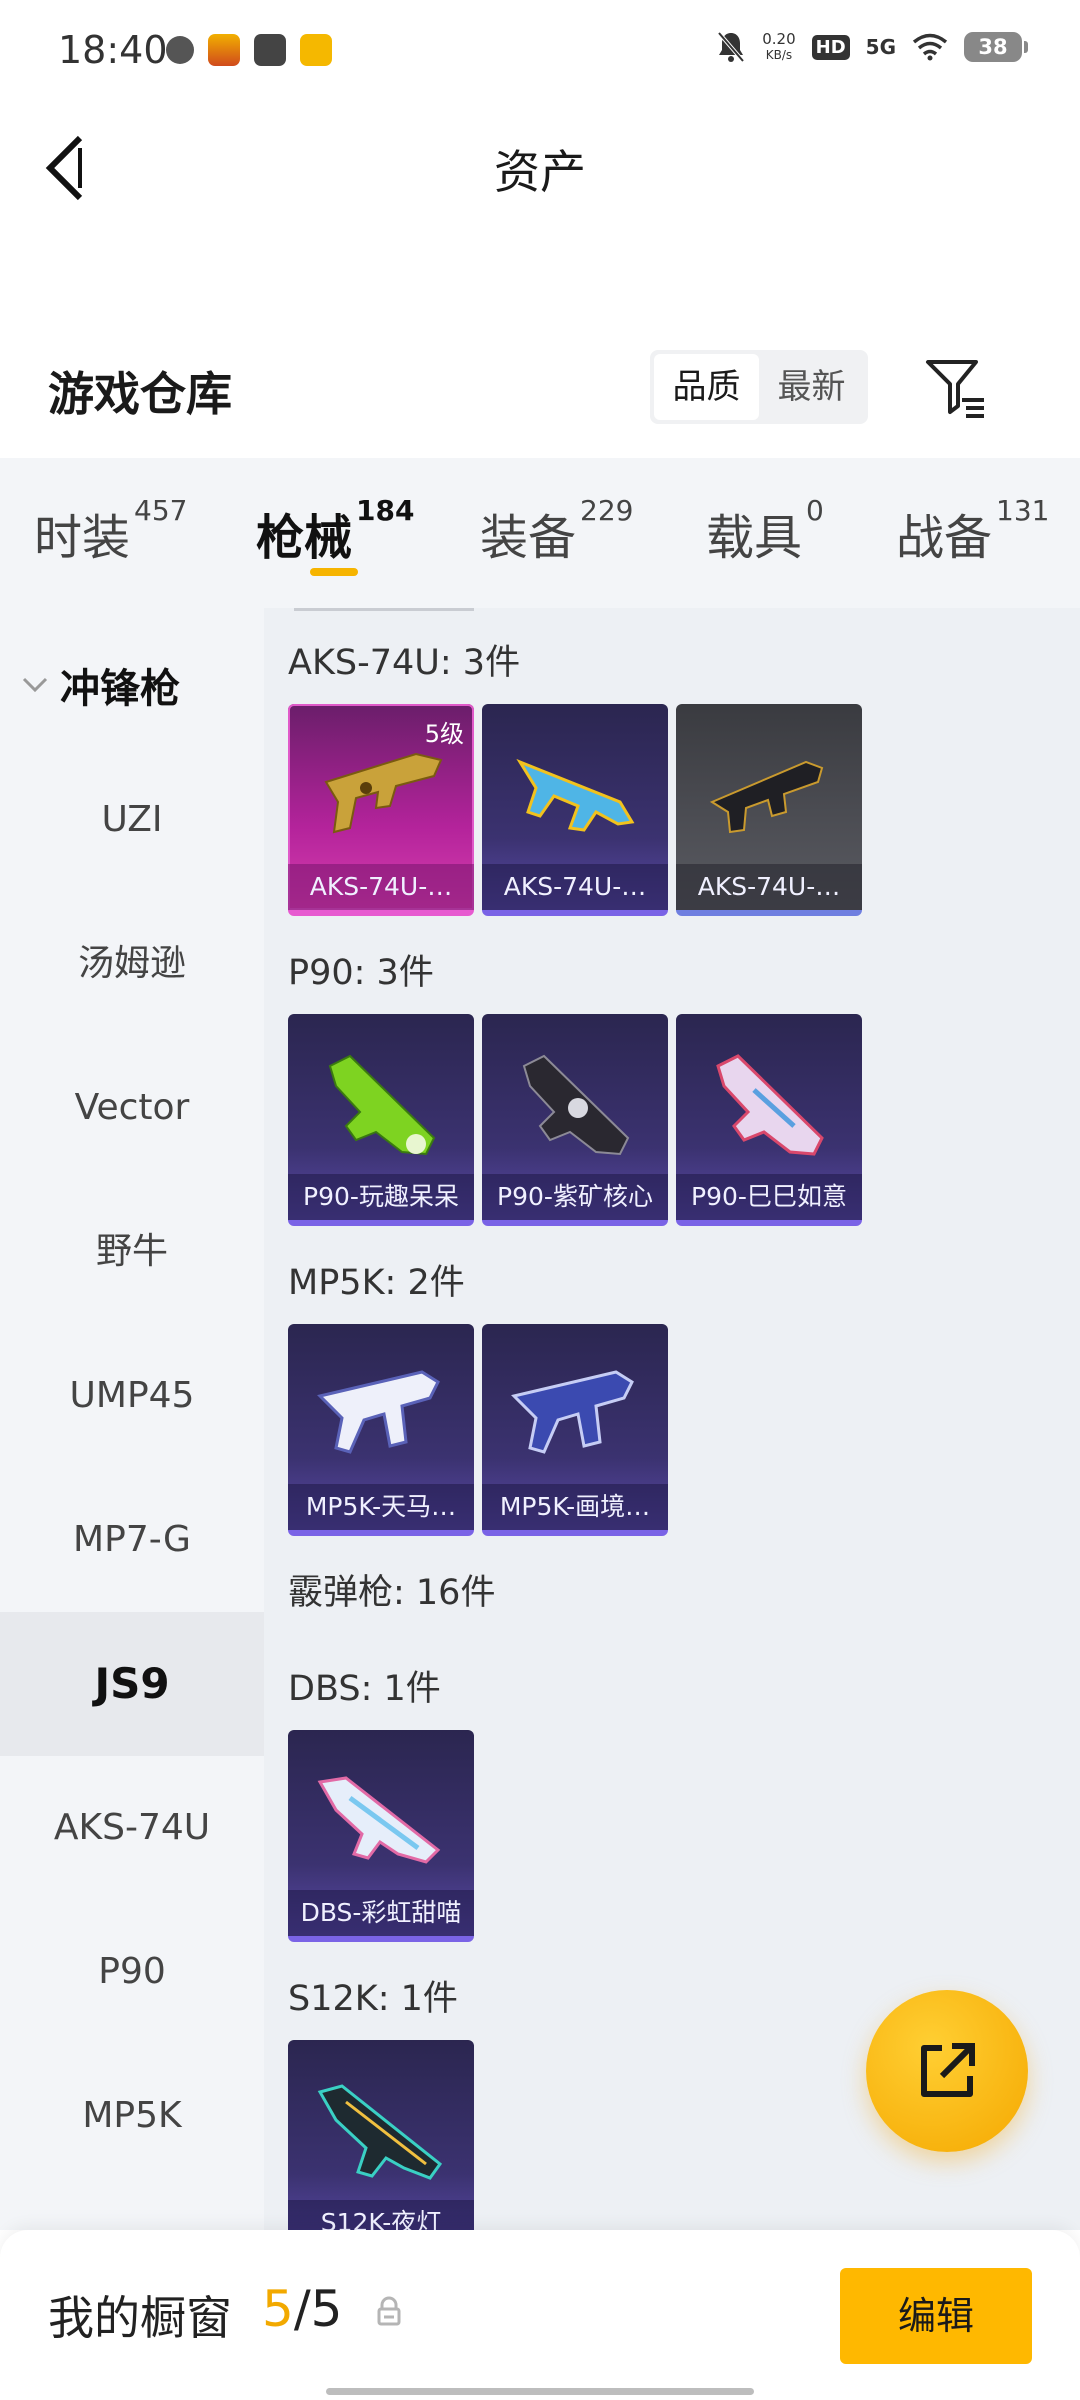 The width and height of the screenshot is (1080, 2400). Describe the element at coordinates (381, 2215) in the screenshot. I see `card-name: S12K-夜灯` at that location.